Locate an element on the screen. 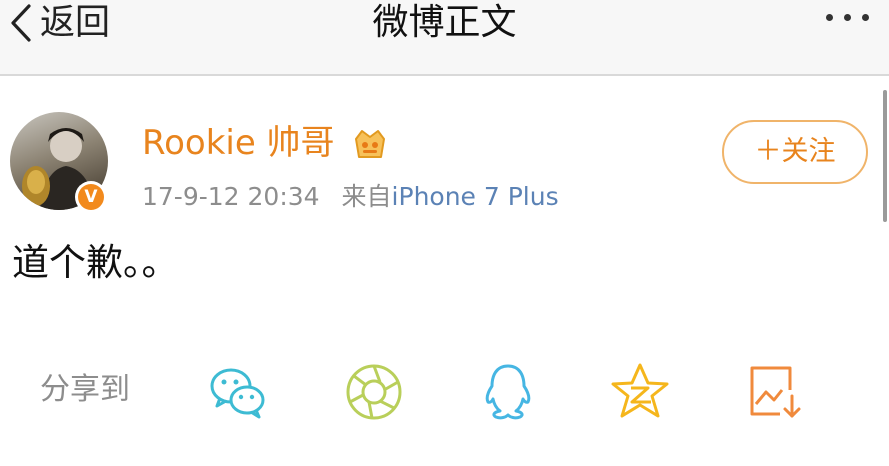 The width and height of the screenshot is (889, 466). verified-icon: V is located at coordinates (91, 197).